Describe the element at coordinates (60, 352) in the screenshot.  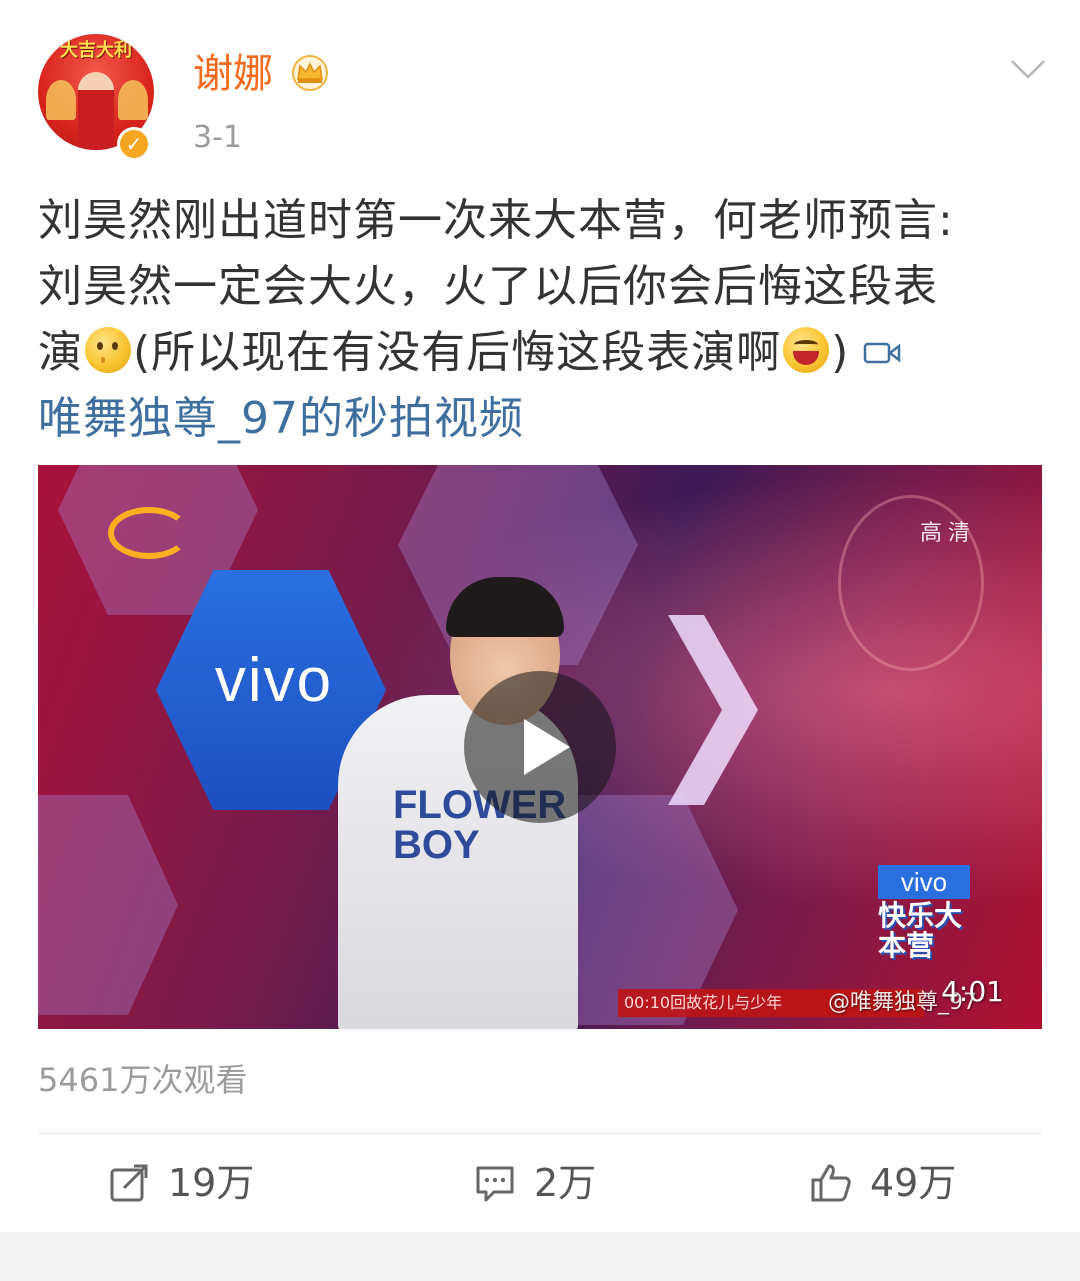
I see `post-text-fragment: 演` at that location.